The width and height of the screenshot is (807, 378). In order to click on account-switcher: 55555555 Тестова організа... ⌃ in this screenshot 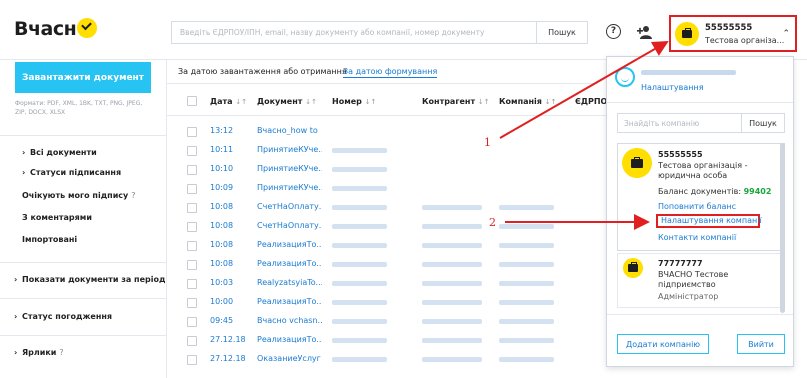, I will do `click(733, 33)`.